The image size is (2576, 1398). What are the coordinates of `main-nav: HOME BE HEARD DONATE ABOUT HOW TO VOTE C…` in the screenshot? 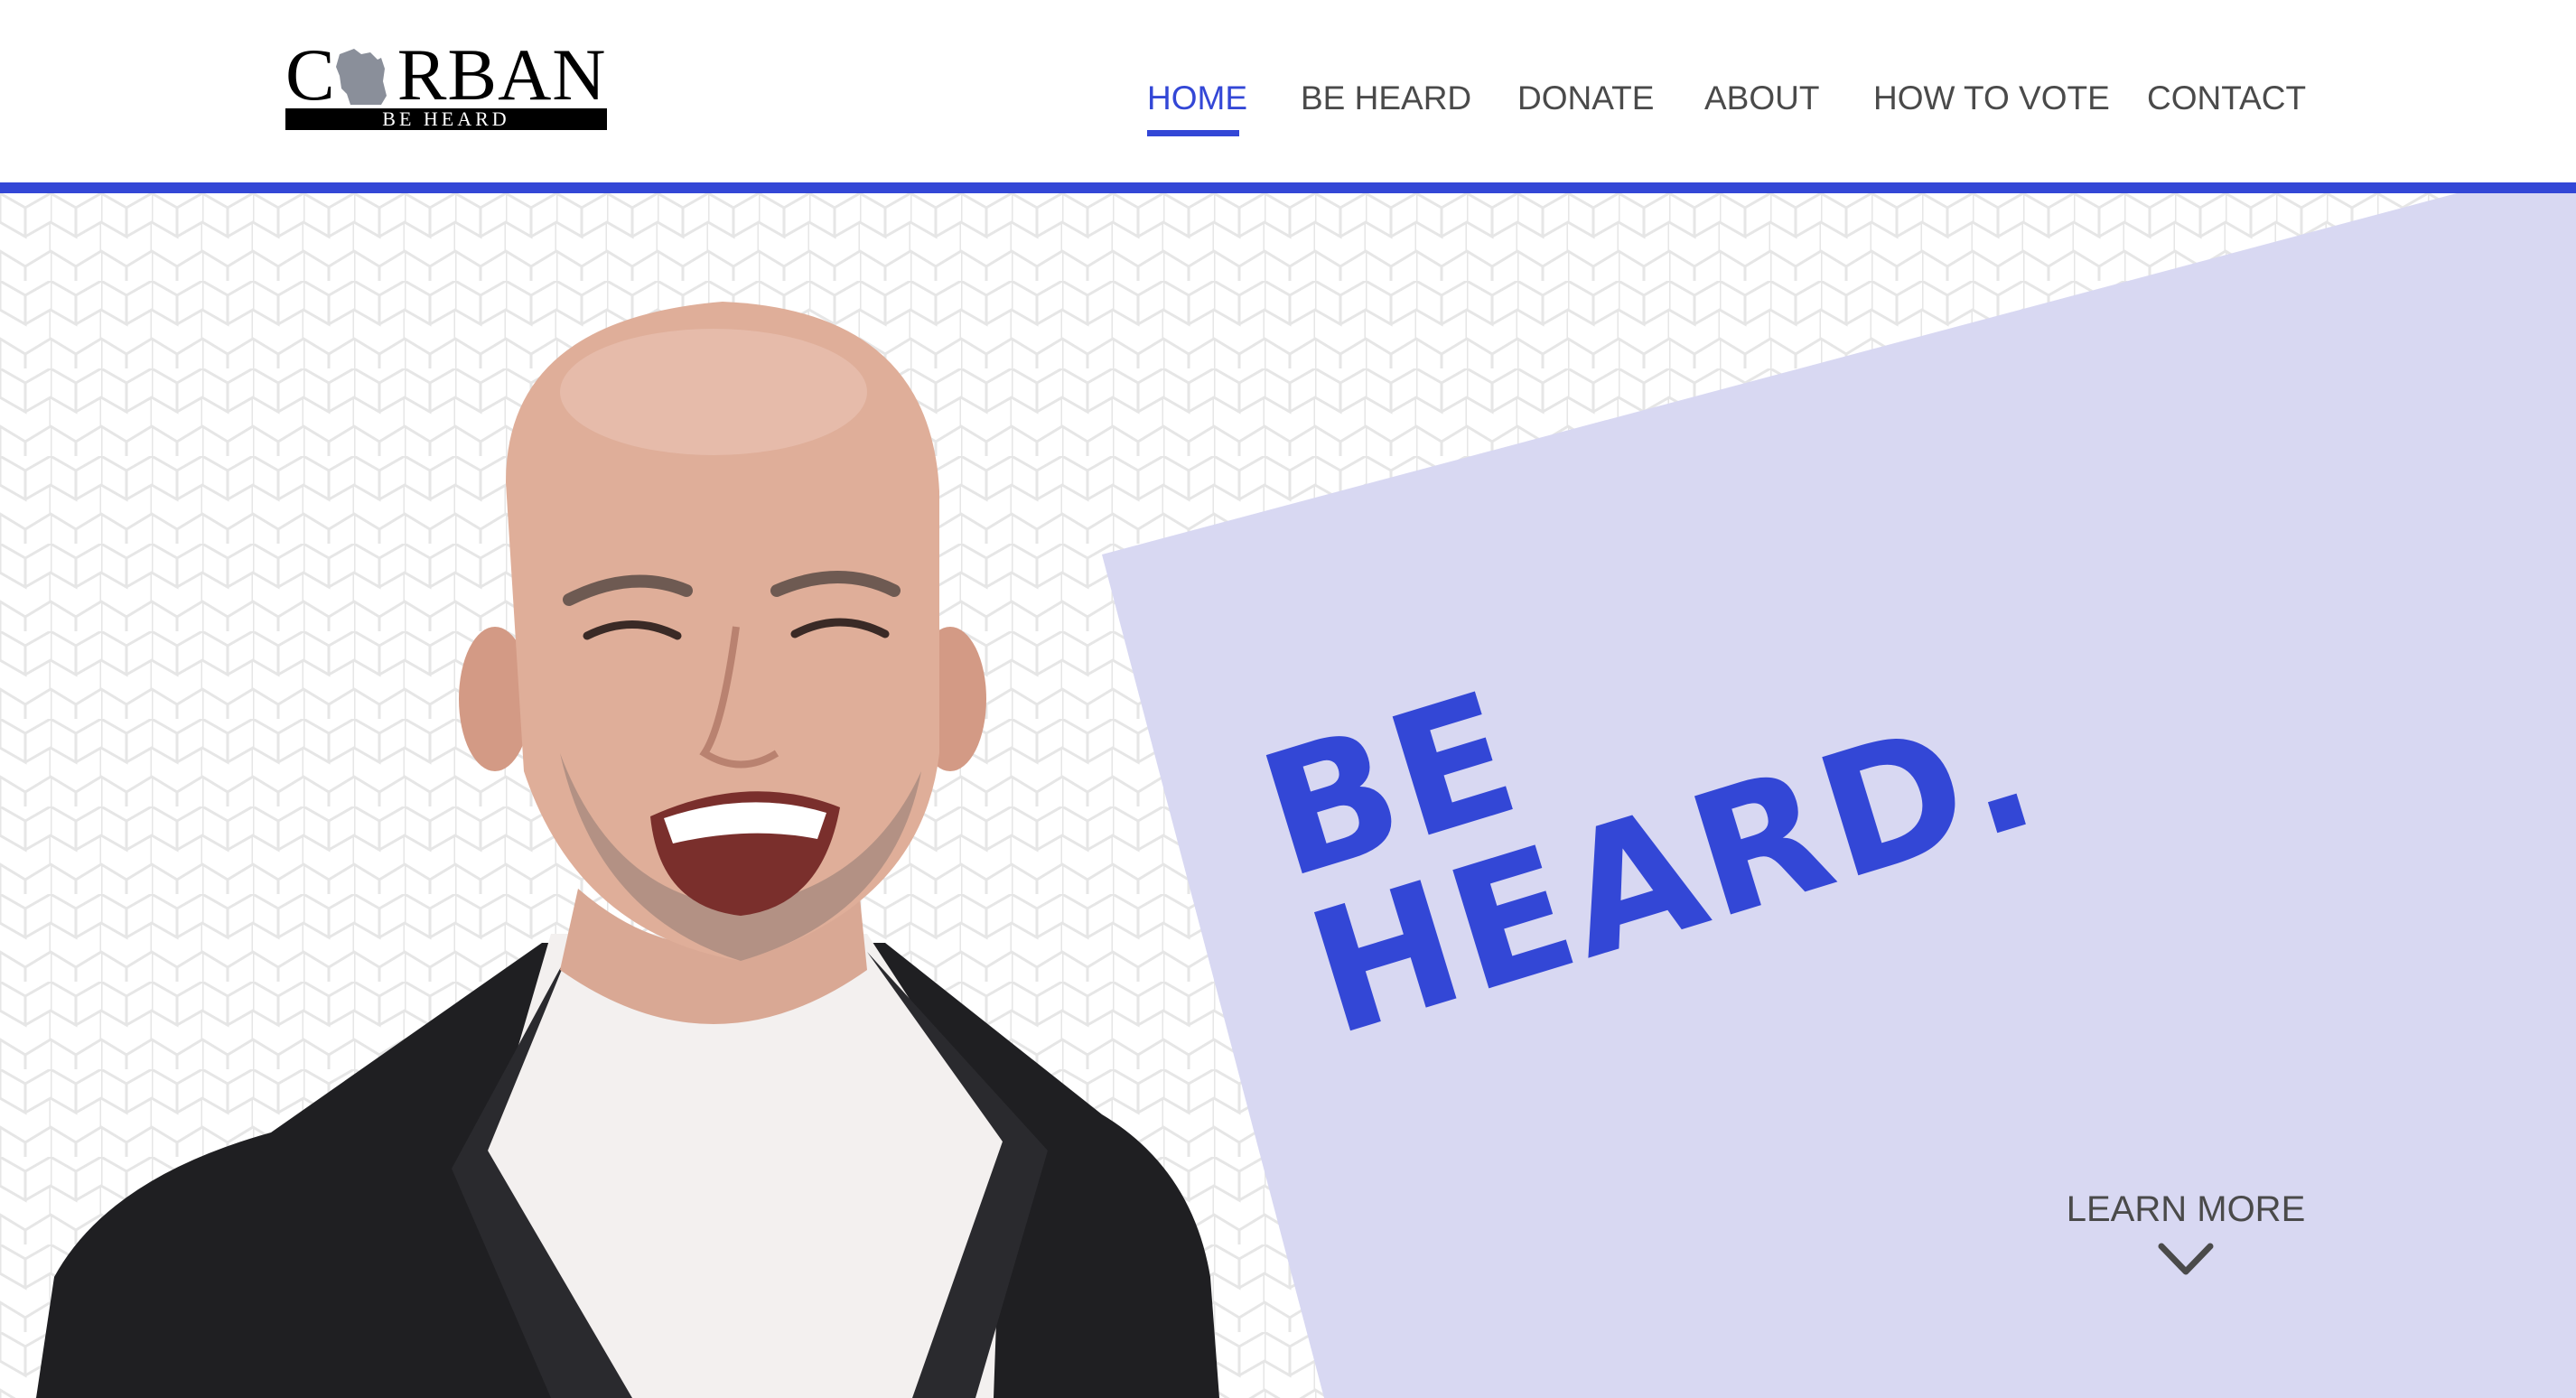 It's located at (1288, 106).